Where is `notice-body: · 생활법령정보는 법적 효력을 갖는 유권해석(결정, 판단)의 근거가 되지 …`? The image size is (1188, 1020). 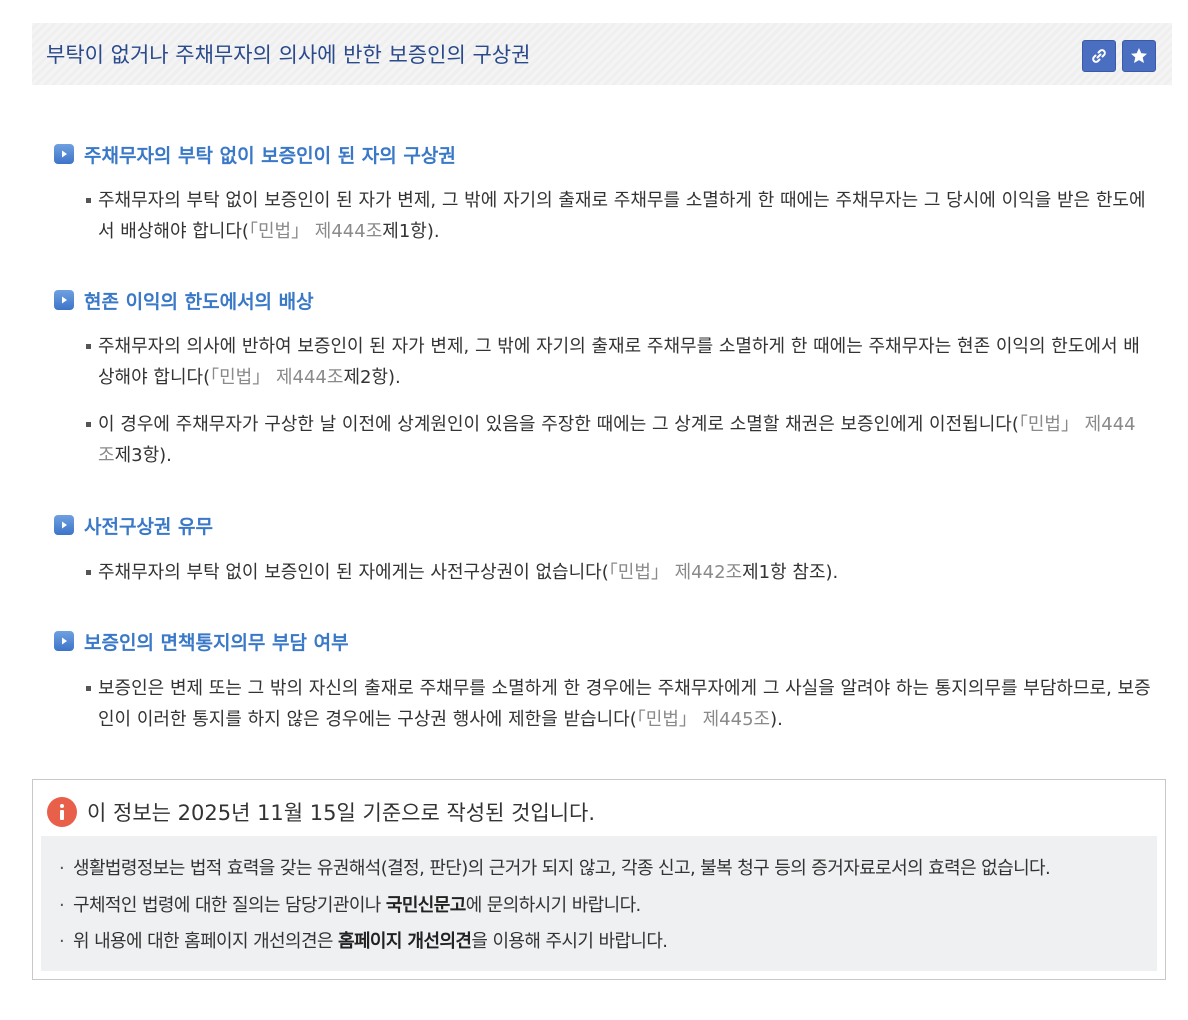
notice-body: · 생활법령정보는 법적 효력을 갖는 유권해석(결정, 판단)의 근거가 되지 … is located at coordinates (599, 903).